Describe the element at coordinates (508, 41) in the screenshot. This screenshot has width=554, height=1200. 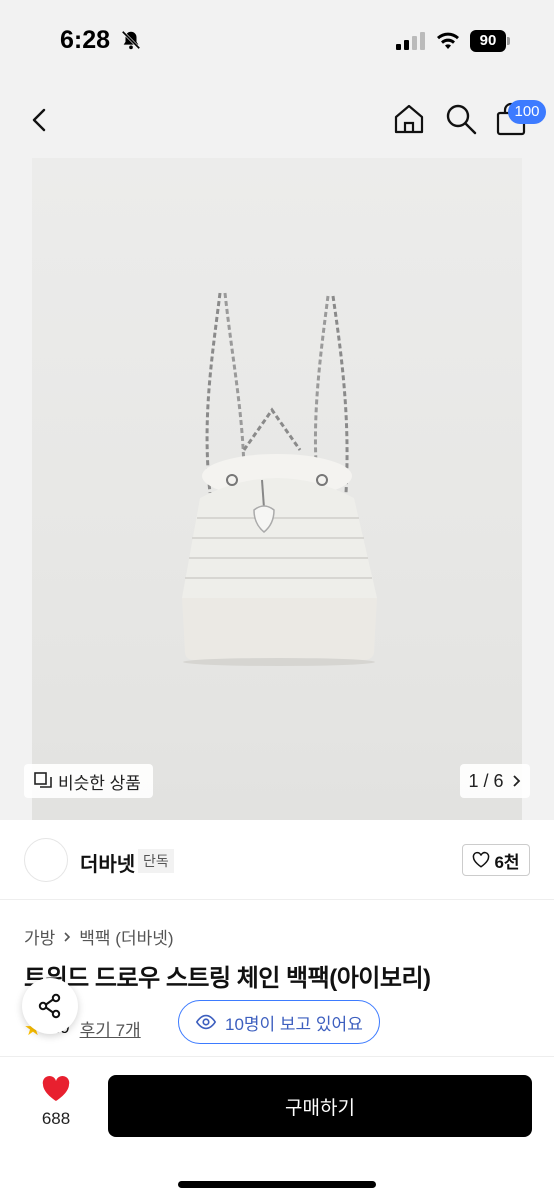
I see `battery-tip` at that location.